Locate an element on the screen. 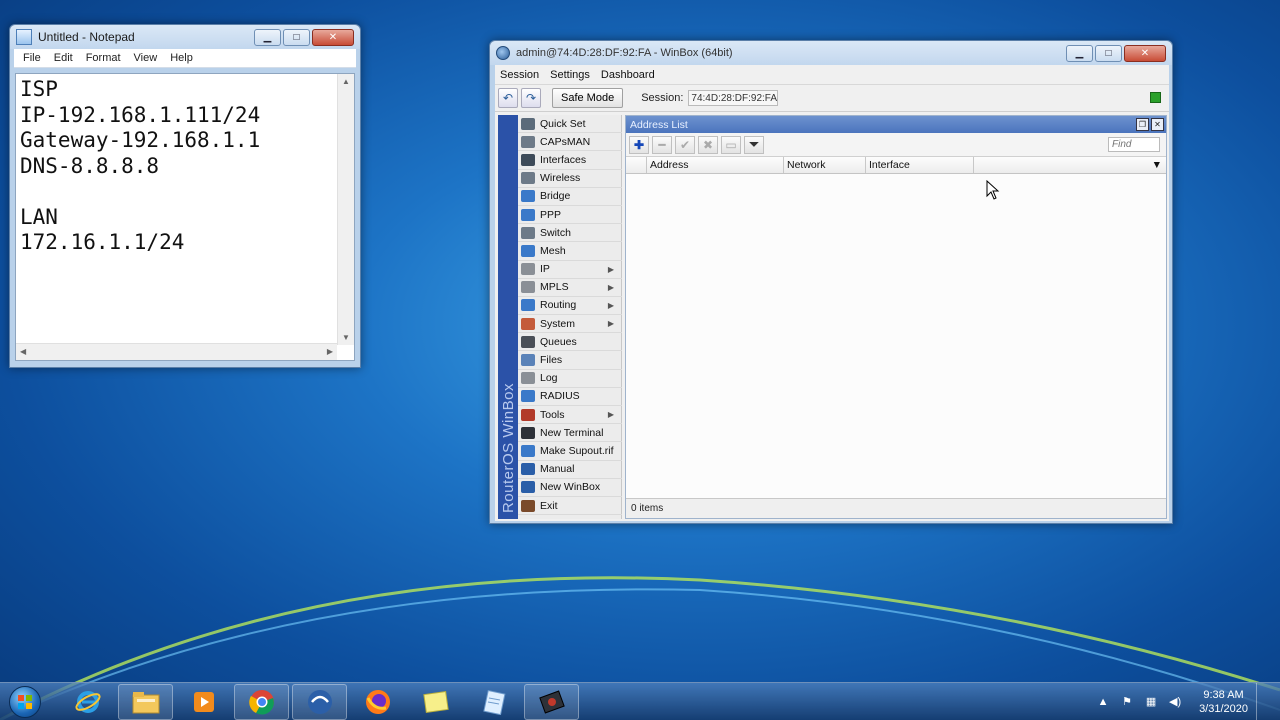  sidebar-item-system: System ▶ is located at coordinates (570, 324).